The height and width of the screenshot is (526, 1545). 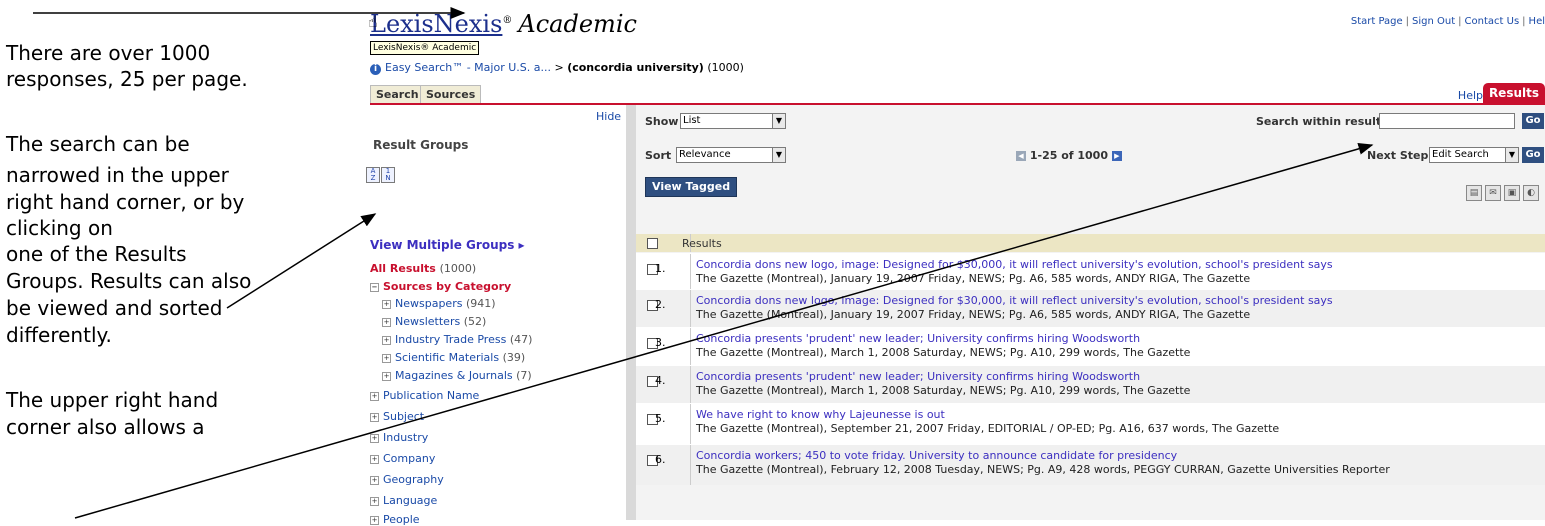 What do you see at coordinates (374, 287) in the screenshot?
I see `collapse-icon: −` at bounding box center [374, 287].